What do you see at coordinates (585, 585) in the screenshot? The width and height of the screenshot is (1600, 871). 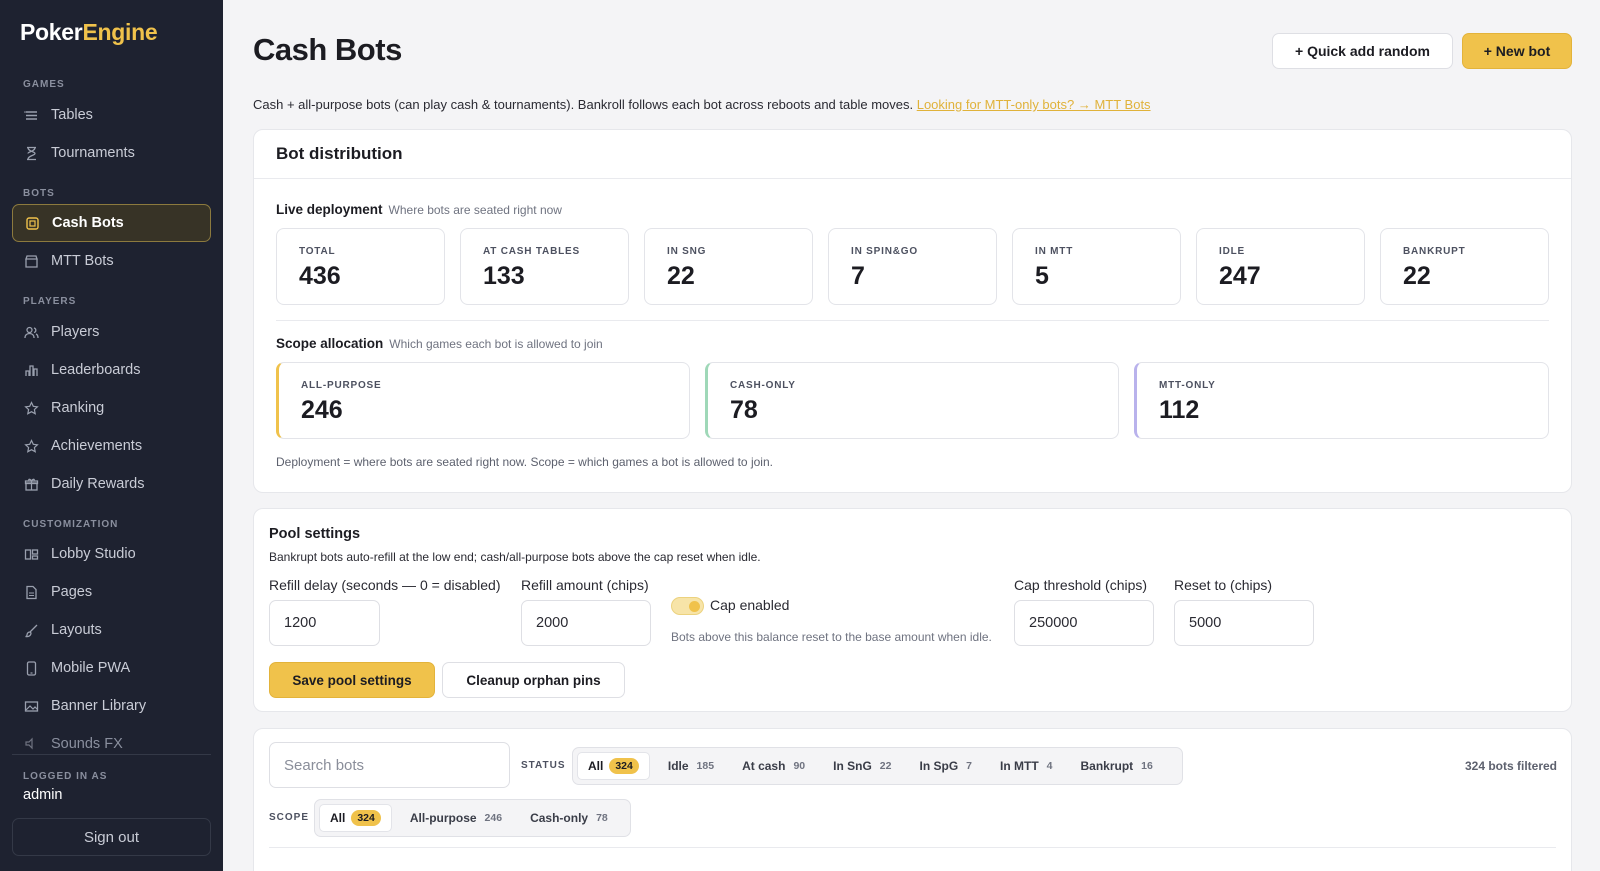 I see `refill-amount-label: Refill amount (chips)` at bounding box center [585, 585].